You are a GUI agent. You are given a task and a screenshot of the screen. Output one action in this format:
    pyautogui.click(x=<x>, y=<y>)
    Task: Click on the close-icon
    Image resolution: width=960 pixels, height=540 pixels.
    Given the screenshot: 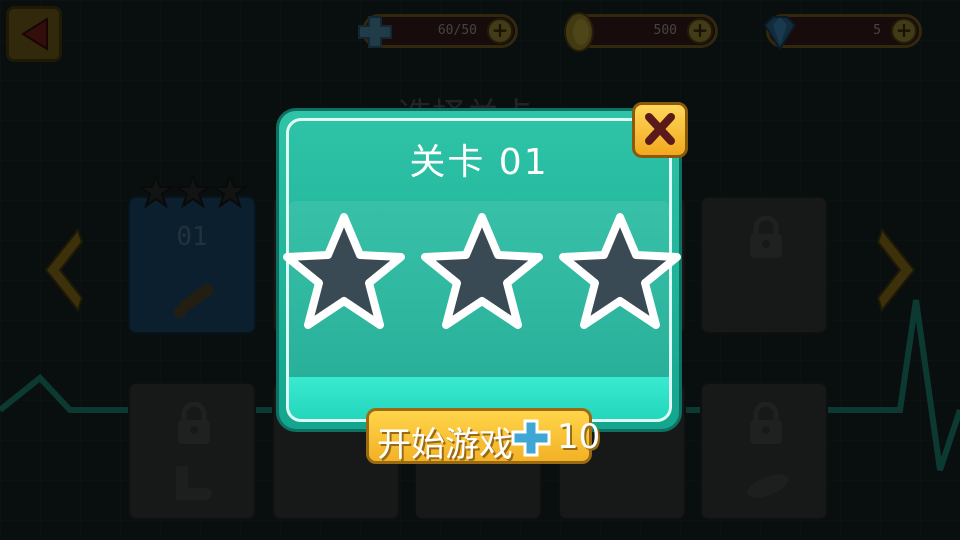 What is the action you would take?
    pyautogui.click(x=660, y=129)
    